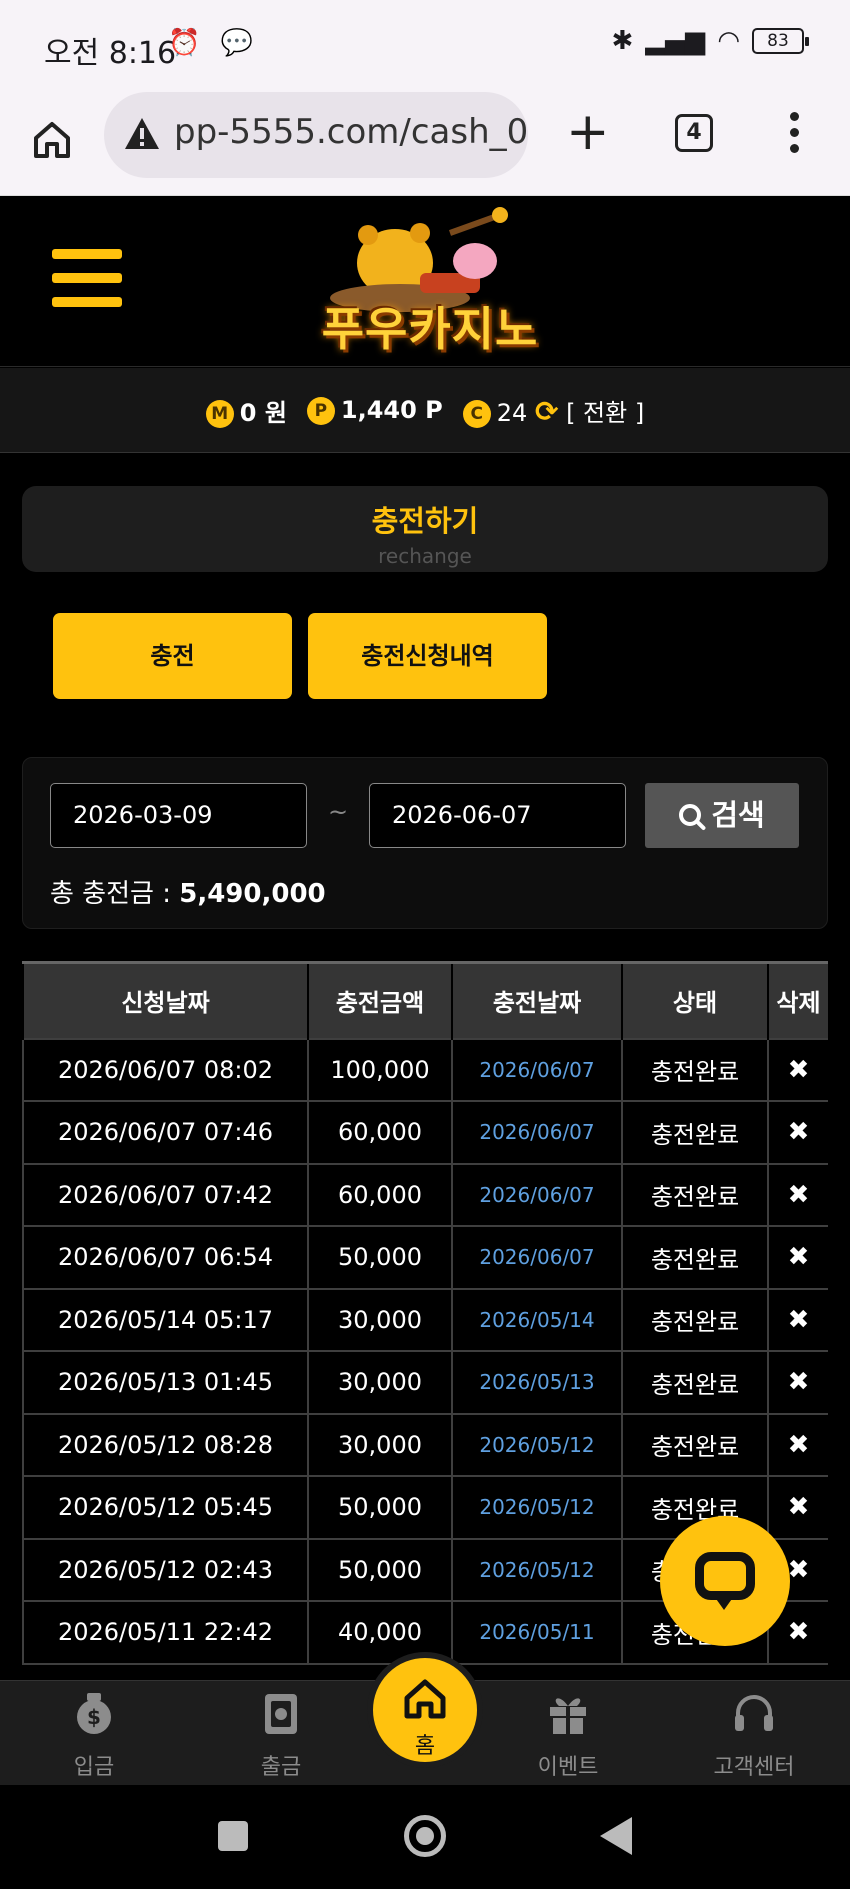  What do you see at coordinates (425, 1319) in the screenshot?
I see `table-row: 2026/05/14 05:17 30,000 2026/05/14 충전완료 ✖` at bounding box center [425, 1319].